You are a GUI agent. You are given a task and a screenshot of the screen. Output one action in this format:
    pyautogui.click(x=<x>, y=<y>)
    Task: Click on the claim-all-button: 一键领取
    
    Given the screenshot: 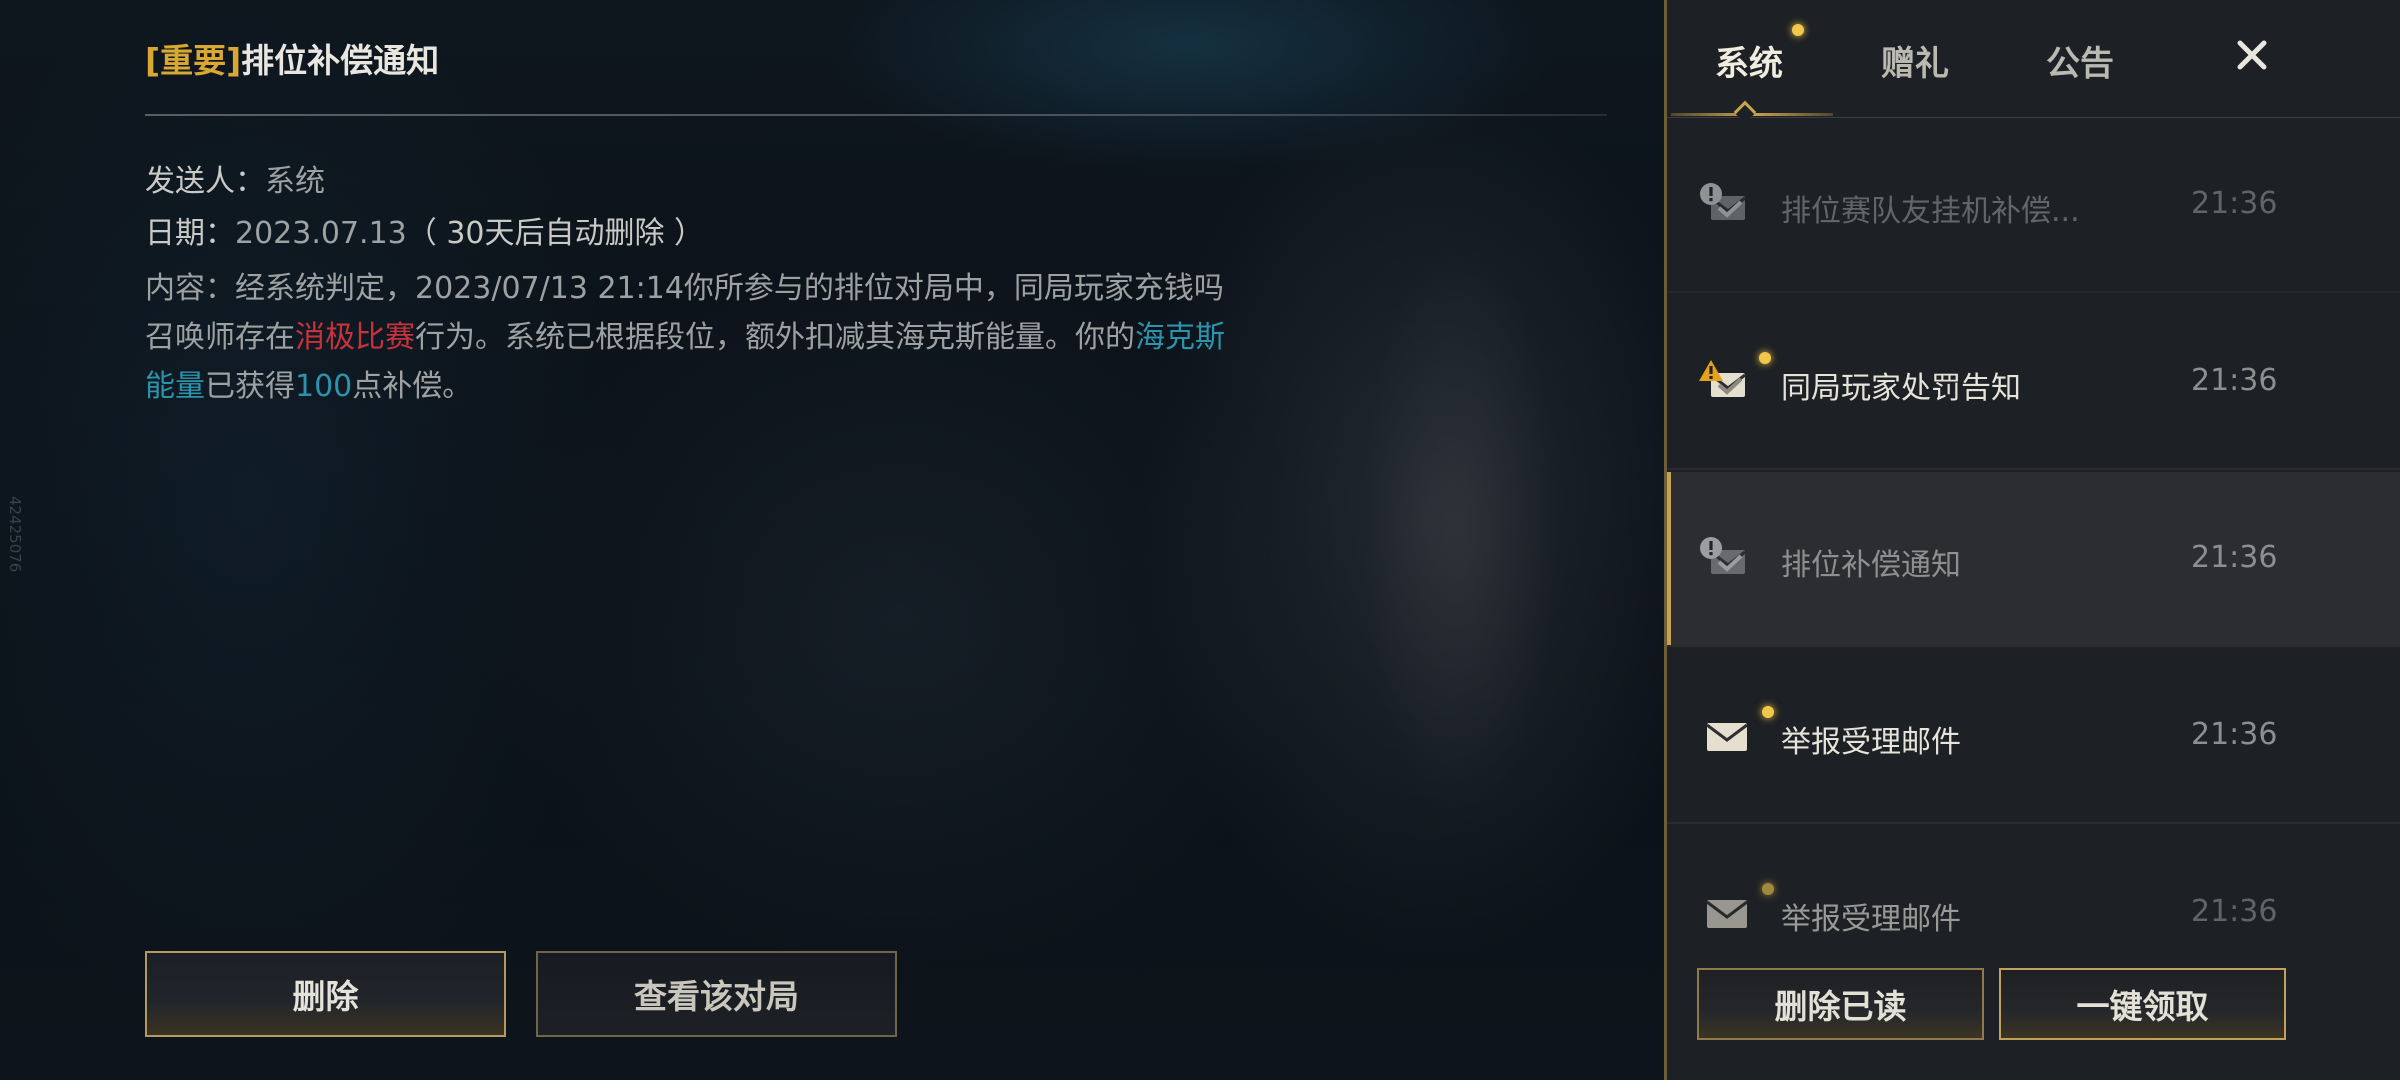 What is the action you would take?
    pyautogui.click(x=2142, y=1004)
    